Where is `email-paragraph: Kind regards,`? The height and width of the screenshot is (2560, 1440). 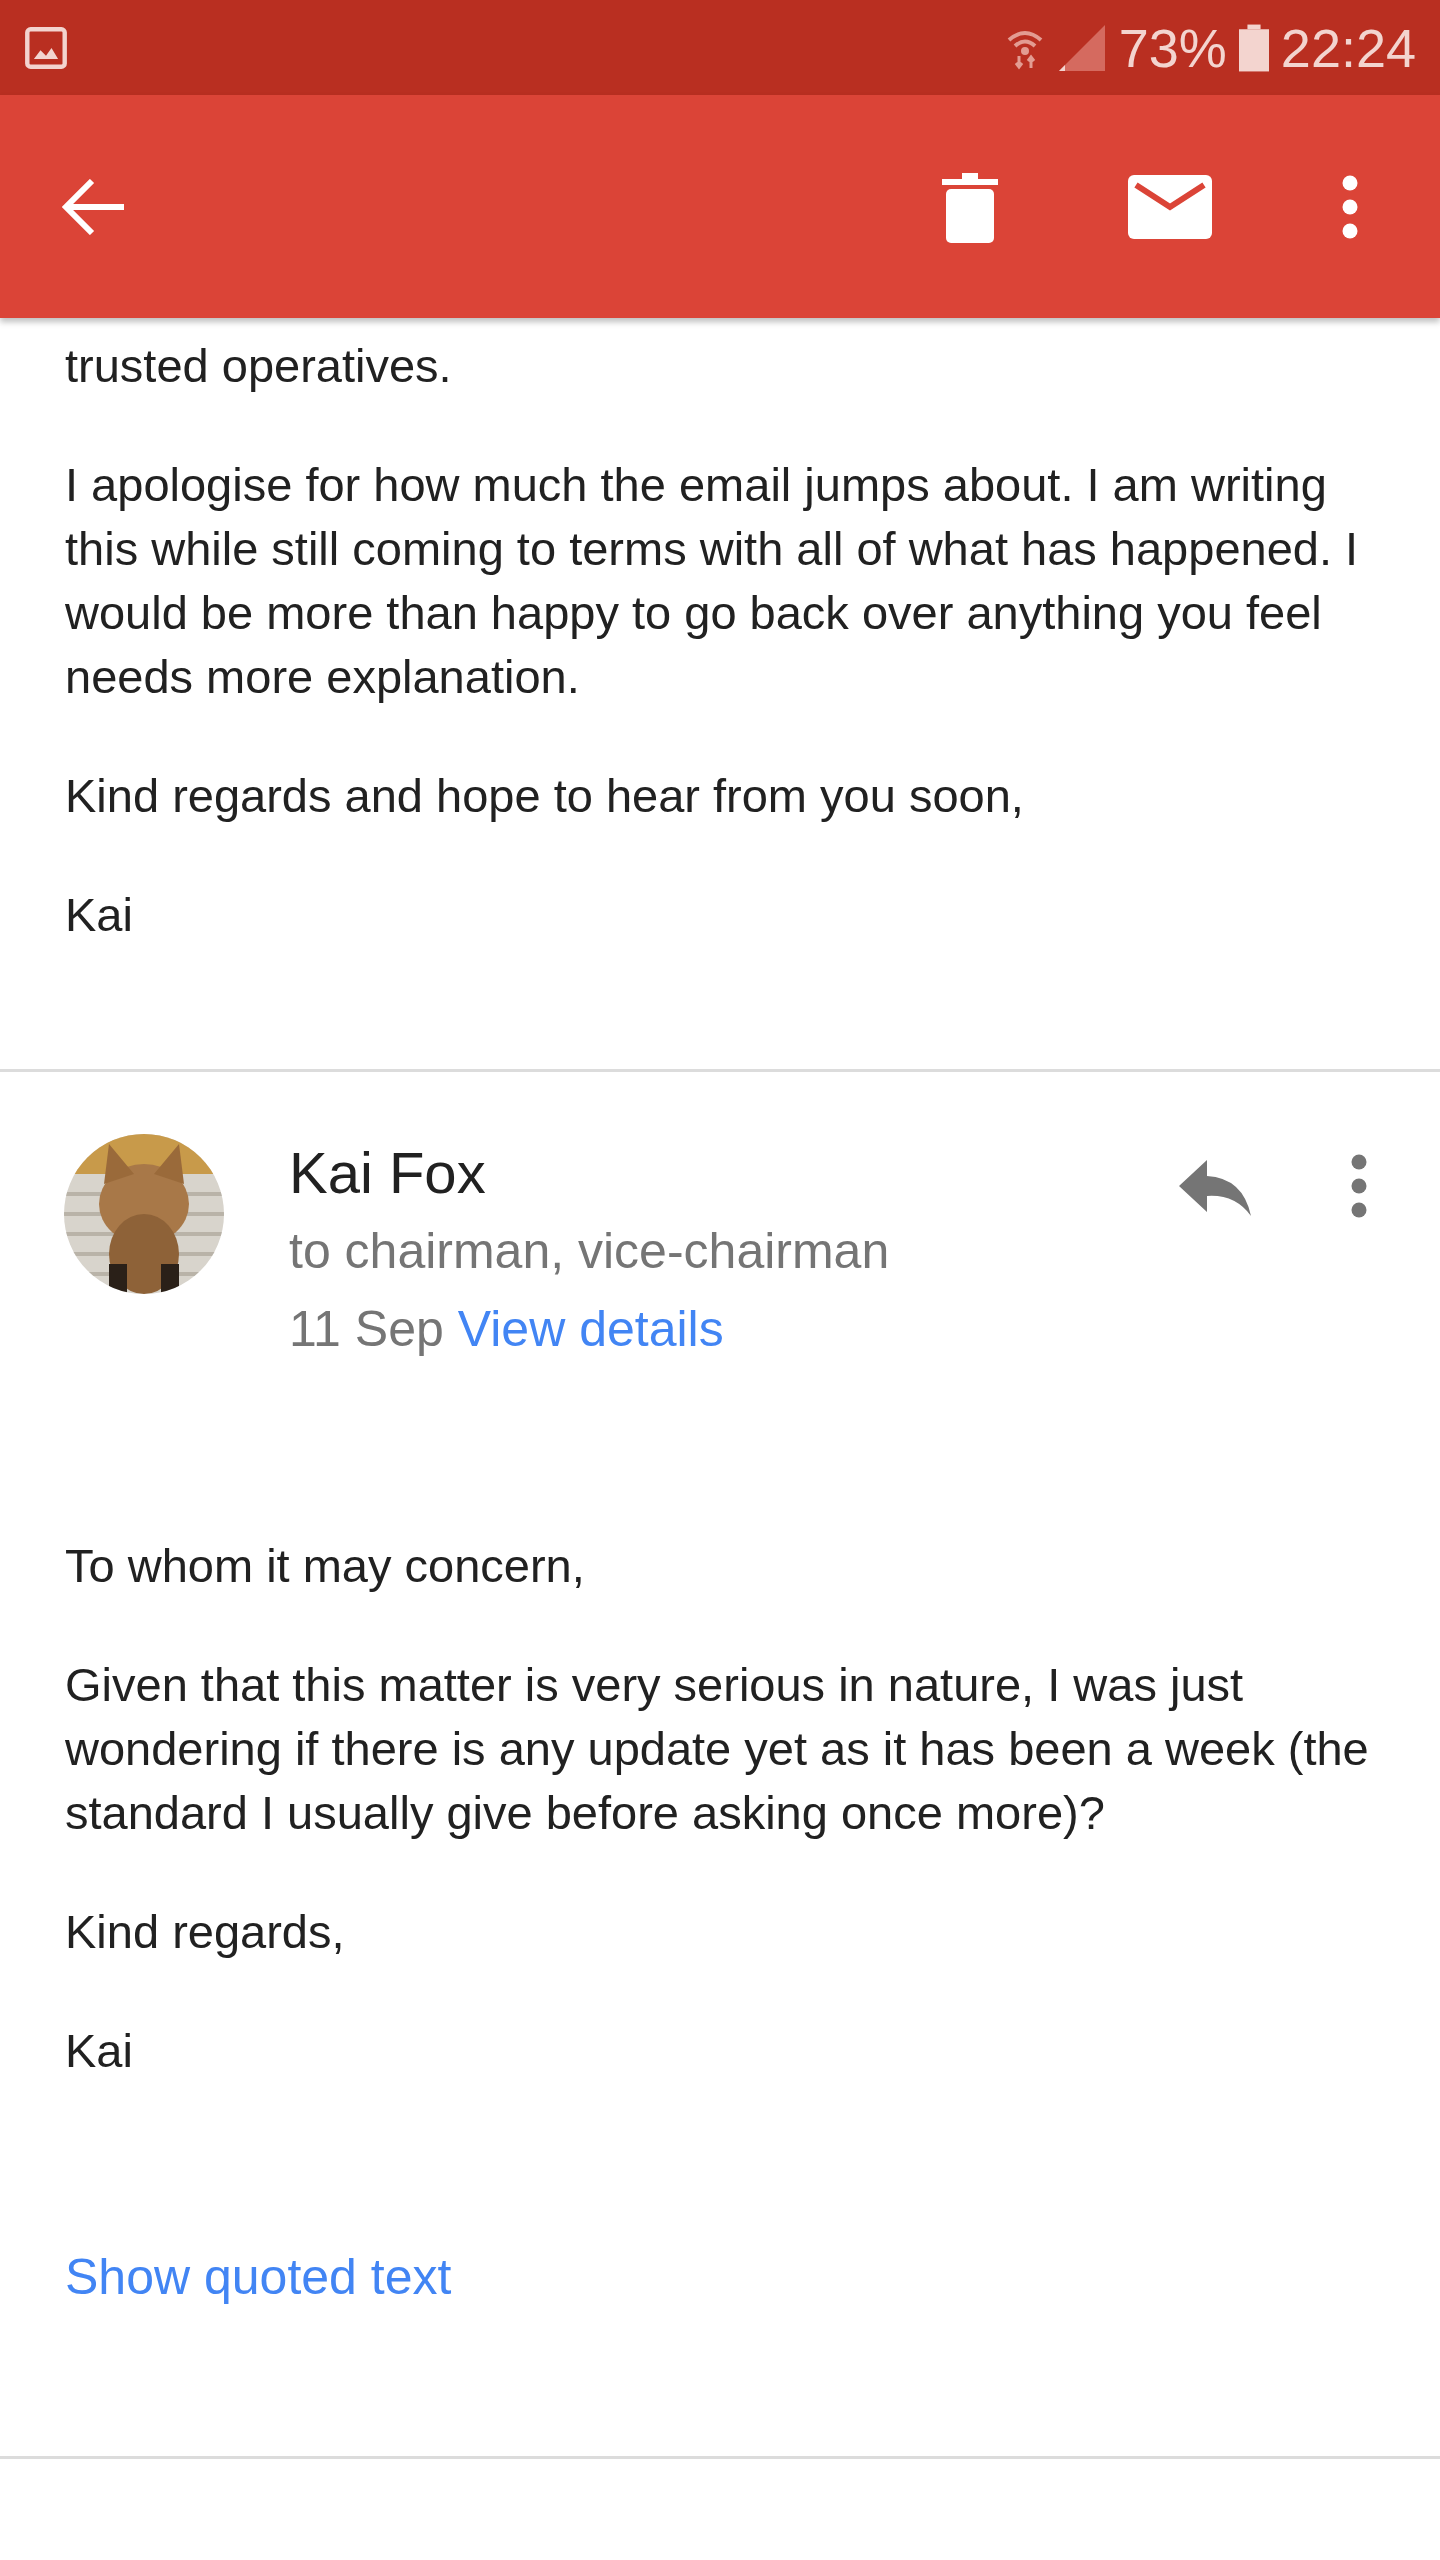
email-paragraph: Kind regards, is located at coordinates (205, 1932).